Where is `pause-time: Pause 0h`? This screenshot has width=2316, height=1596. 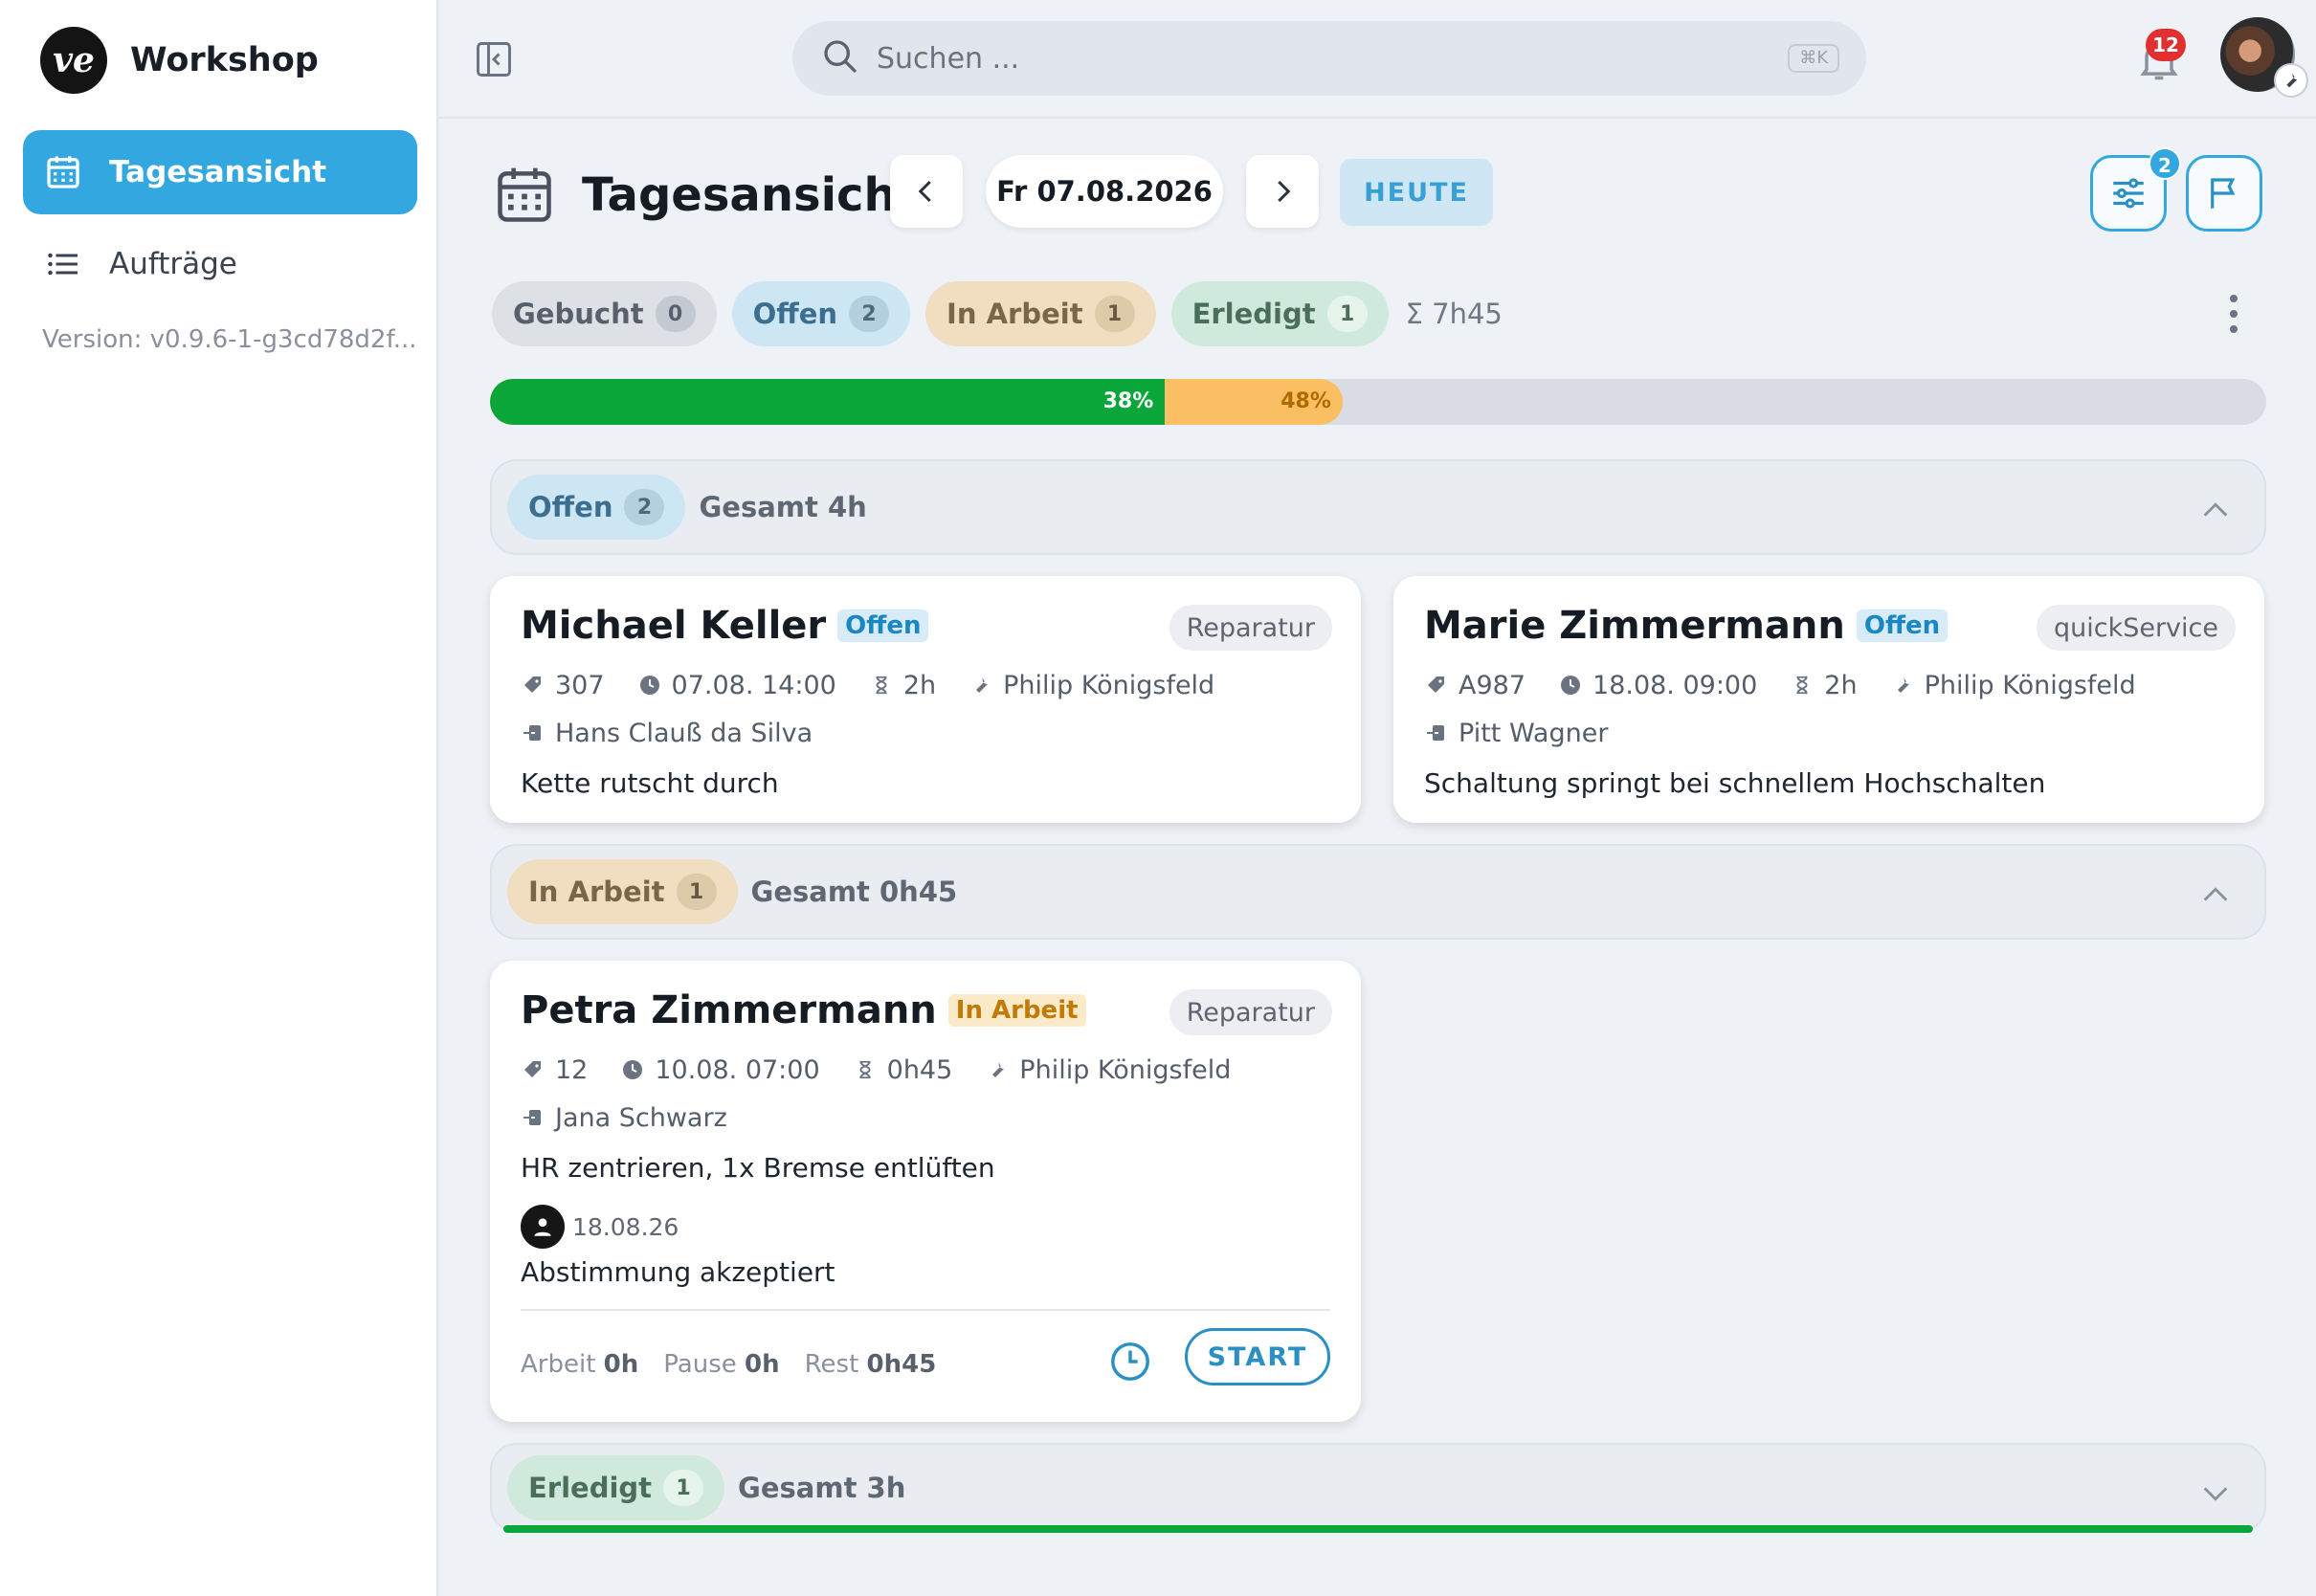
pause-time: Pause 0h is located at coordinates (721, 1365).